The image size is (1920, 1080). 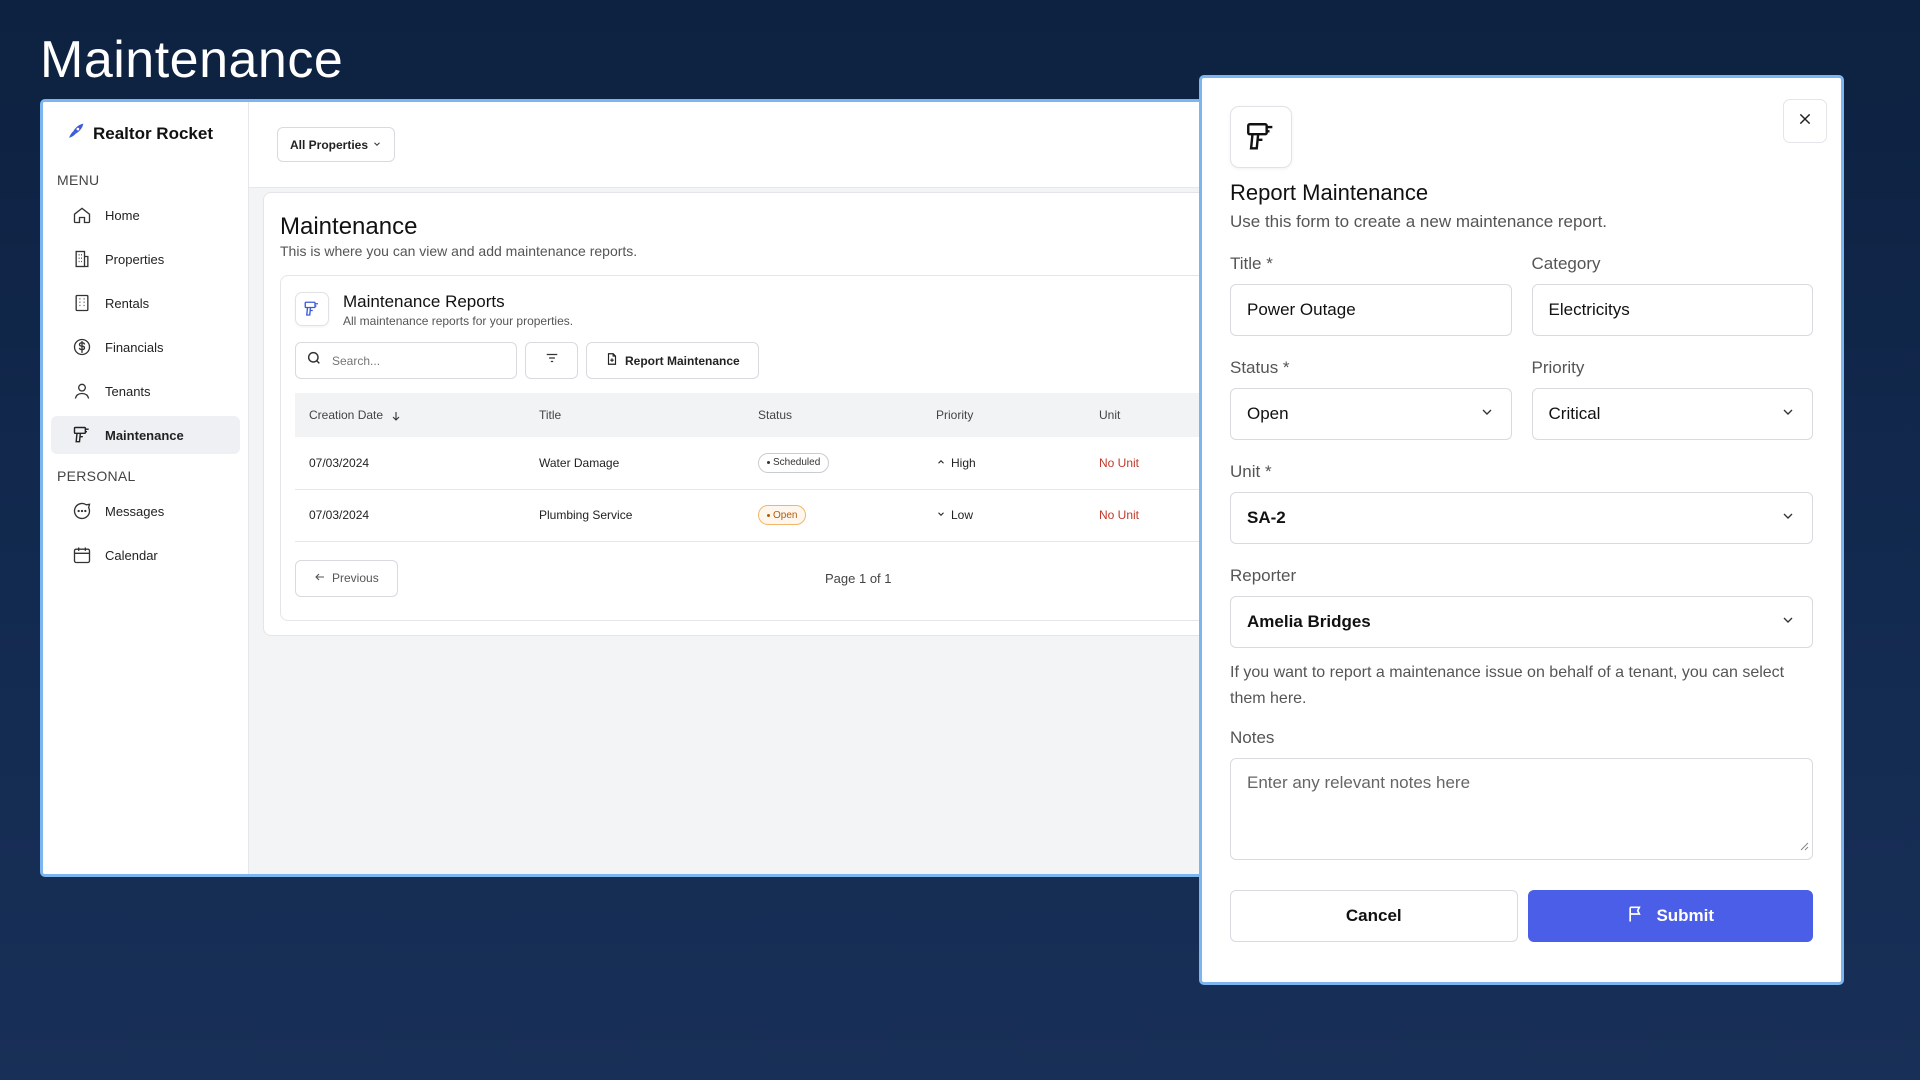 I want to click on search-box, so click(x=406, y=360).